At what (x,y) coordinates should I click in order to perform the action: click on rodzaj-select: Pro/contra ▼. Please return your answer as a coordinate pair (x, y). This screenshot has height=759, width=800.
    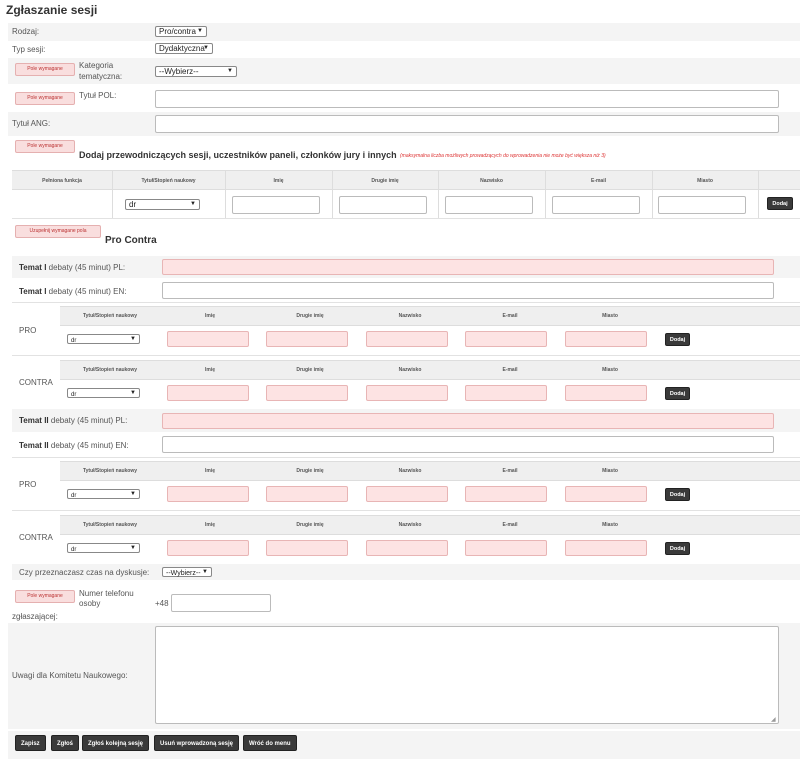
    Looking at the image, I should click on (181, 31).